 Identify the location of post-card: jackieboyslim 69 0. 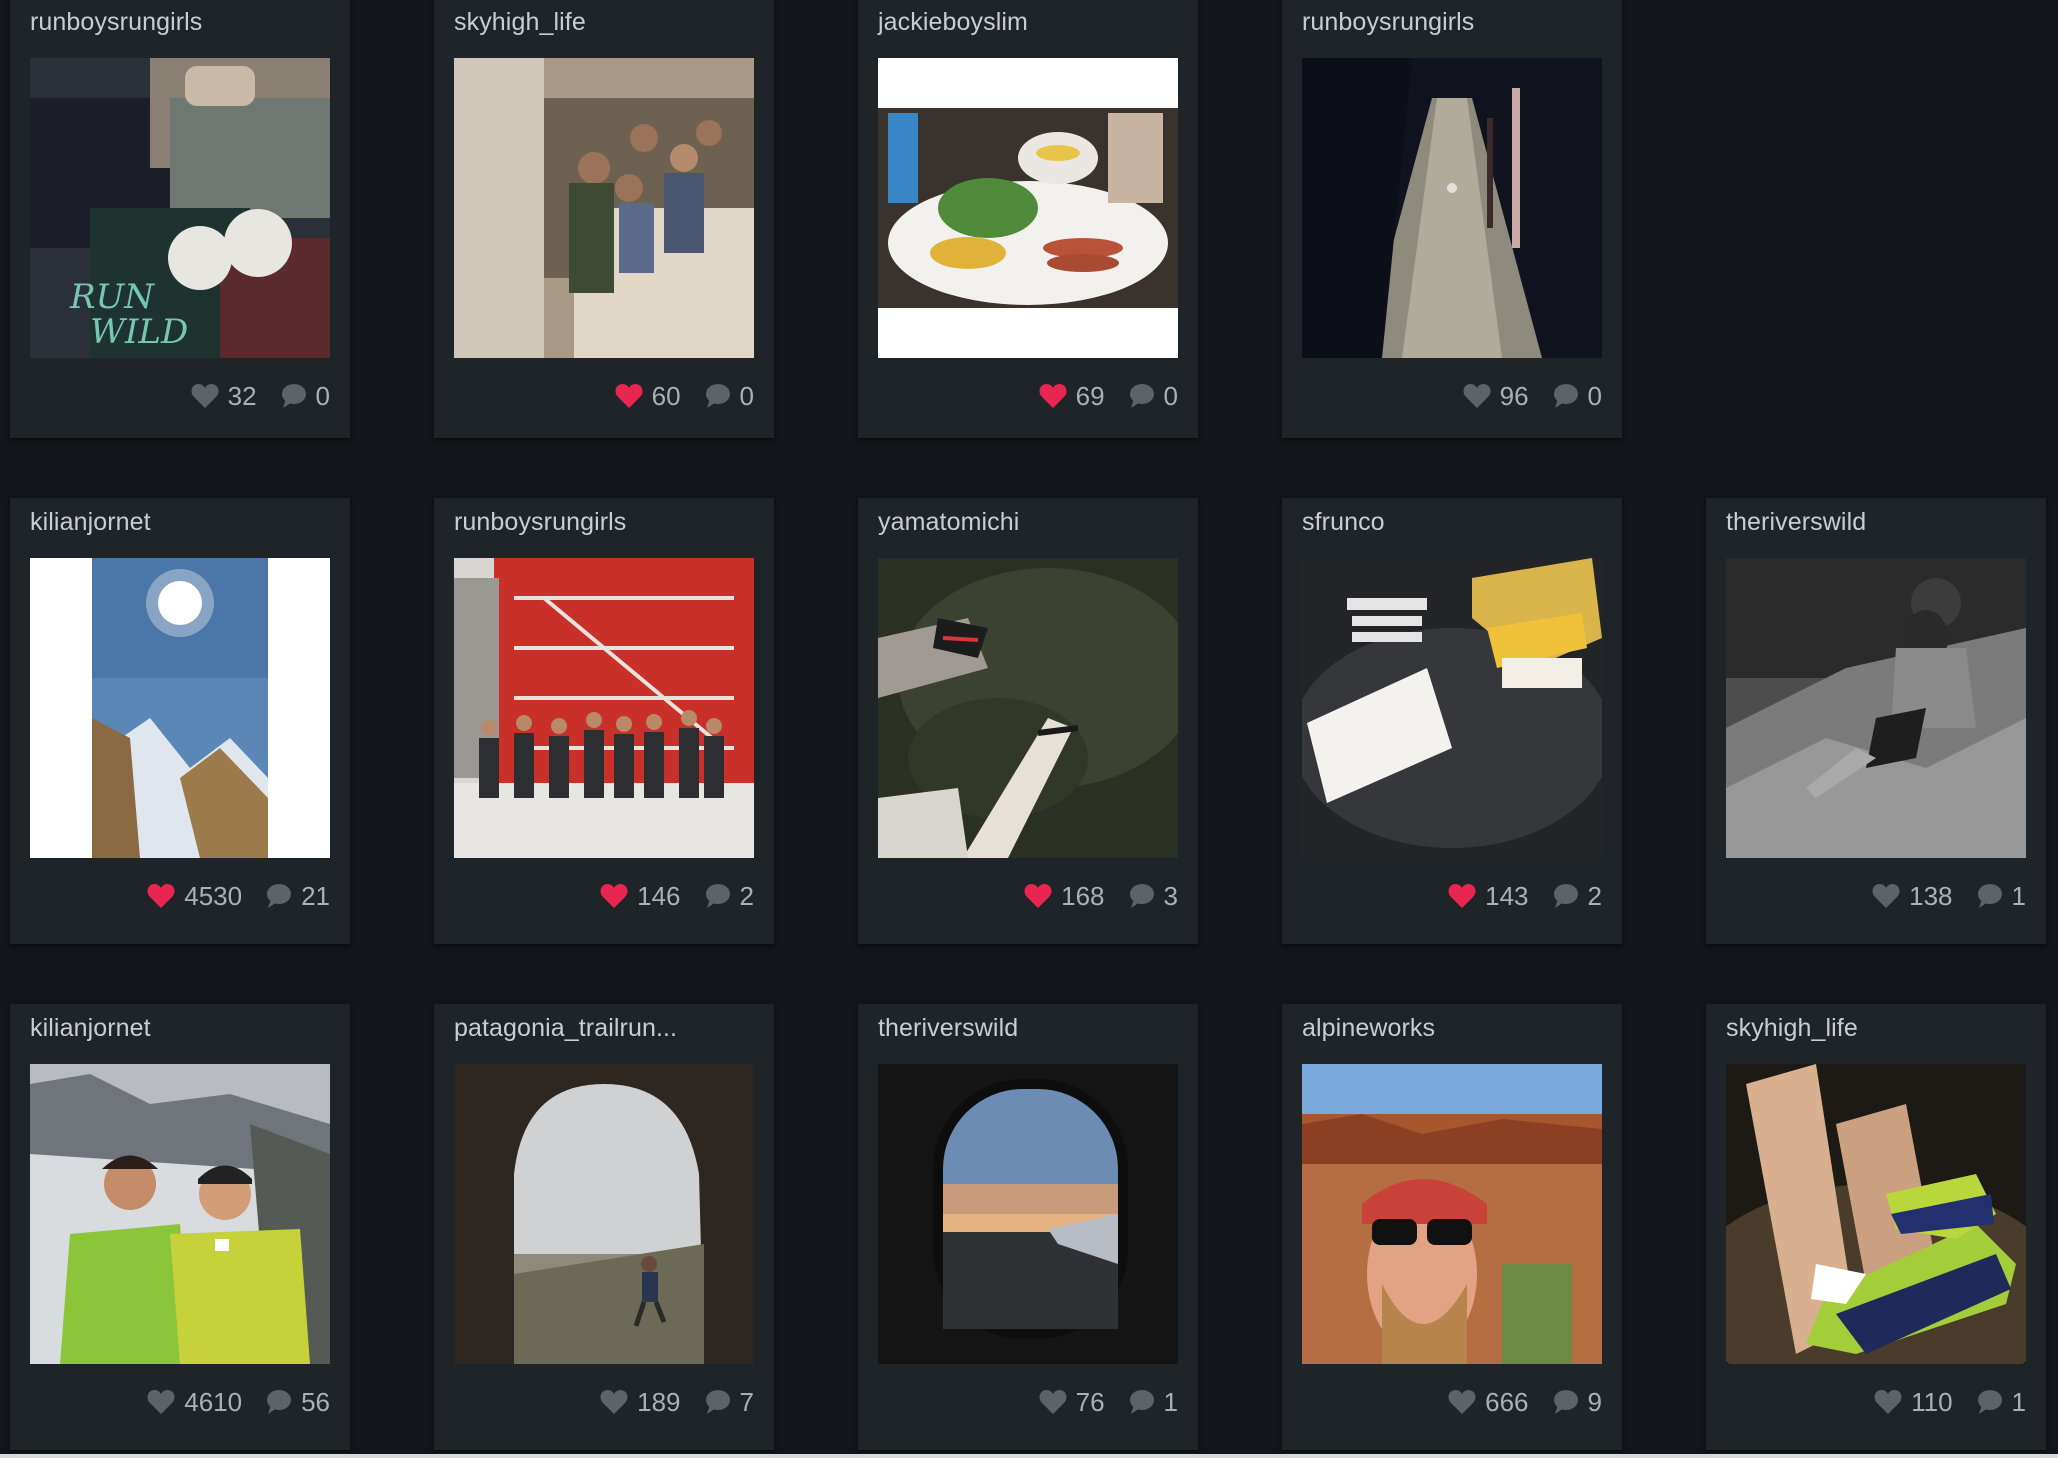
(1028, 219).